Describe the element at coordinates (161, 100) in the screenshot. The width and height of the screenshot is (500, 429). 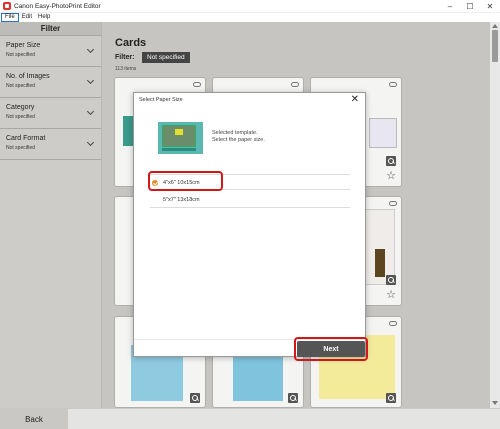
I see `dialog-title: Select Paper Size` at that location.